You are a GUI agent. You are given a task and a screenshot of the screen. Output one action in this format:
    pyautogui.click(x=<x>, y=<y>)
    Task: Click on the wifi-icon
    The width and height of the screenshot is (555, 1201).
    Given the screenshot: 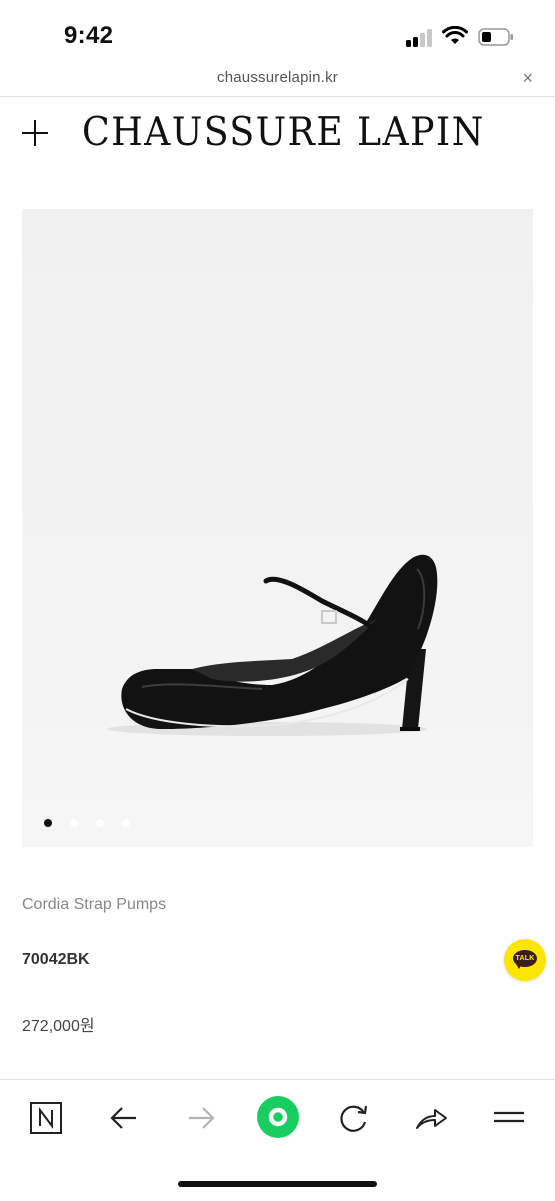 What is the action you would take?
    pyautogui.click(x=455, y=35)
    